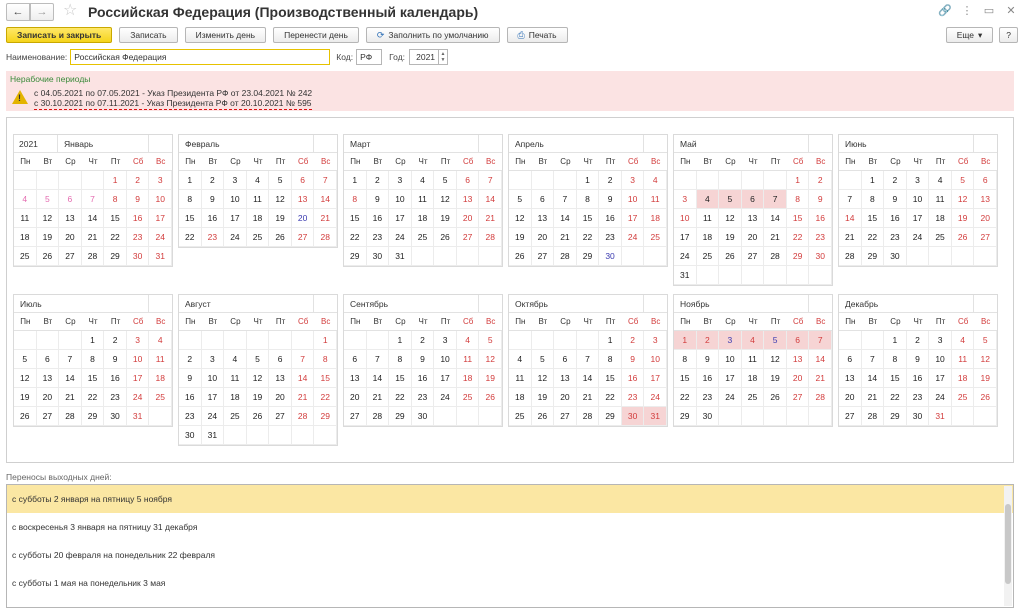  I want to click on menu-icon: ⋮, so click(967, 10).